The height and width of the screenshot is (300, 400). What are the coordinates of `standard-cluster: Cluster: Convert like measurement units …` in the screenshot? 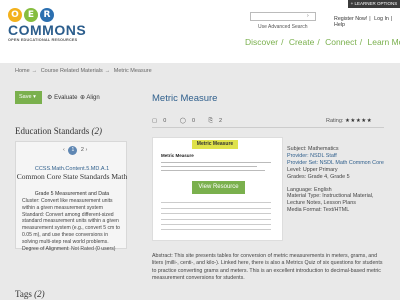 It's located at (67, 204).